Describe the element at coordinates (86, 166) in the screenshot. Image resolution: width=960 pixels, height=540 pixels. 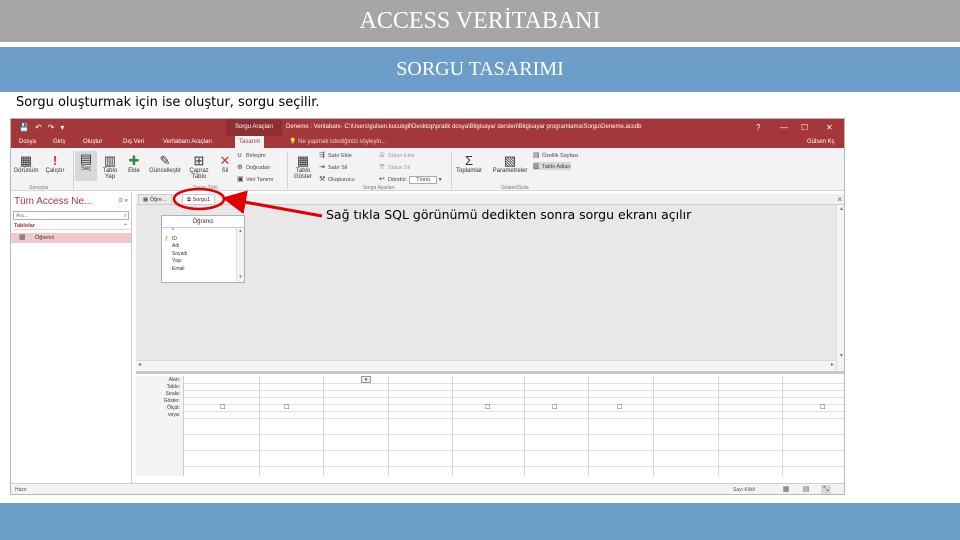
I see `select-button: ▤ Seç` at that location.